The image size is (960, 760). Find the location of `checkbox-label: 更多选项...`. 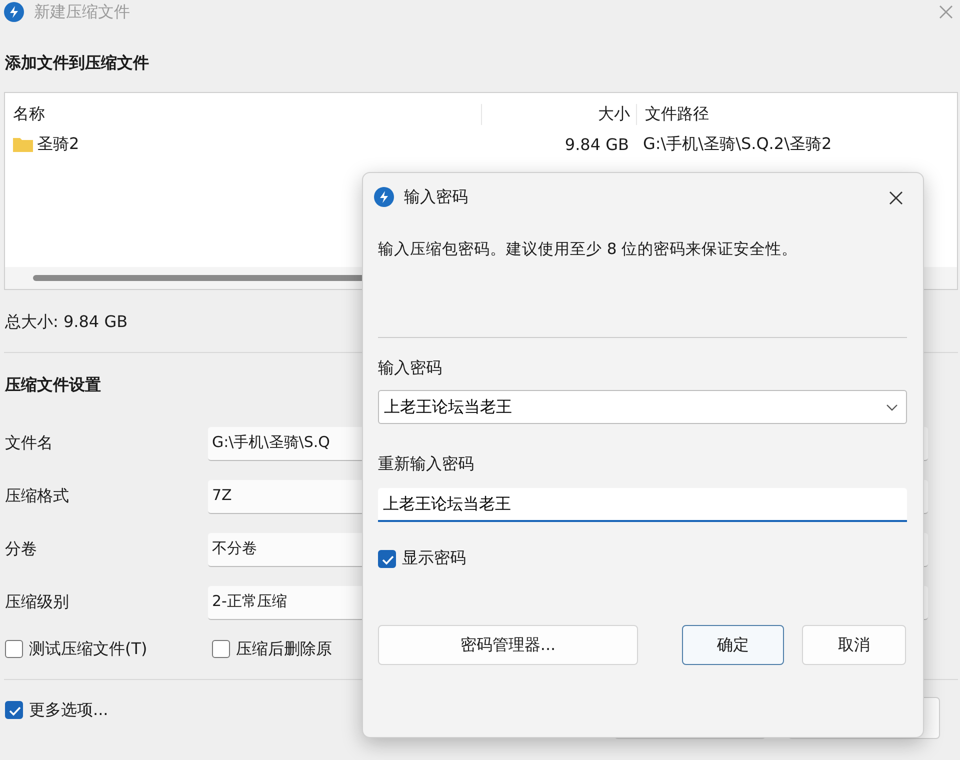

checkbox-label: 更多选项... is located at coordinates (68, 710).